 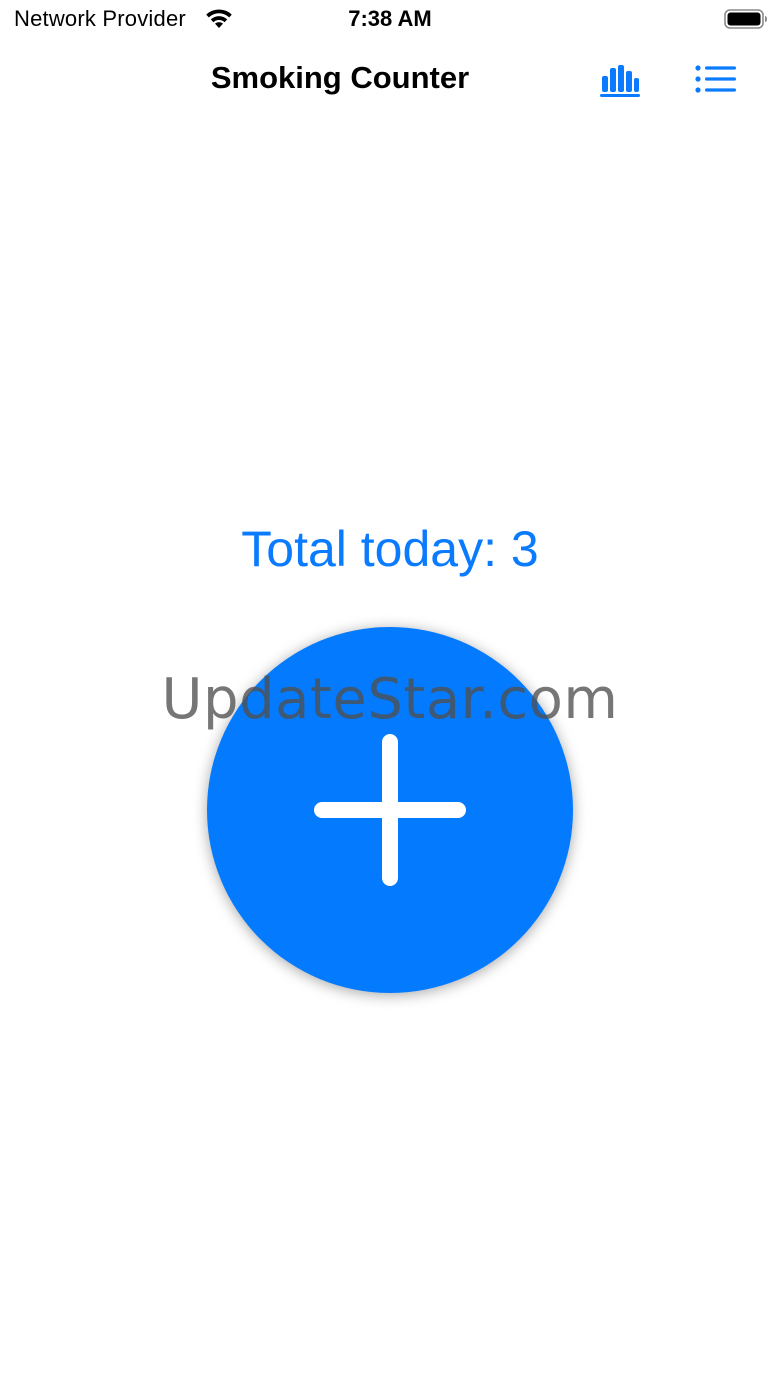 I want to click on plus-icon, so click(x=390, y=810).